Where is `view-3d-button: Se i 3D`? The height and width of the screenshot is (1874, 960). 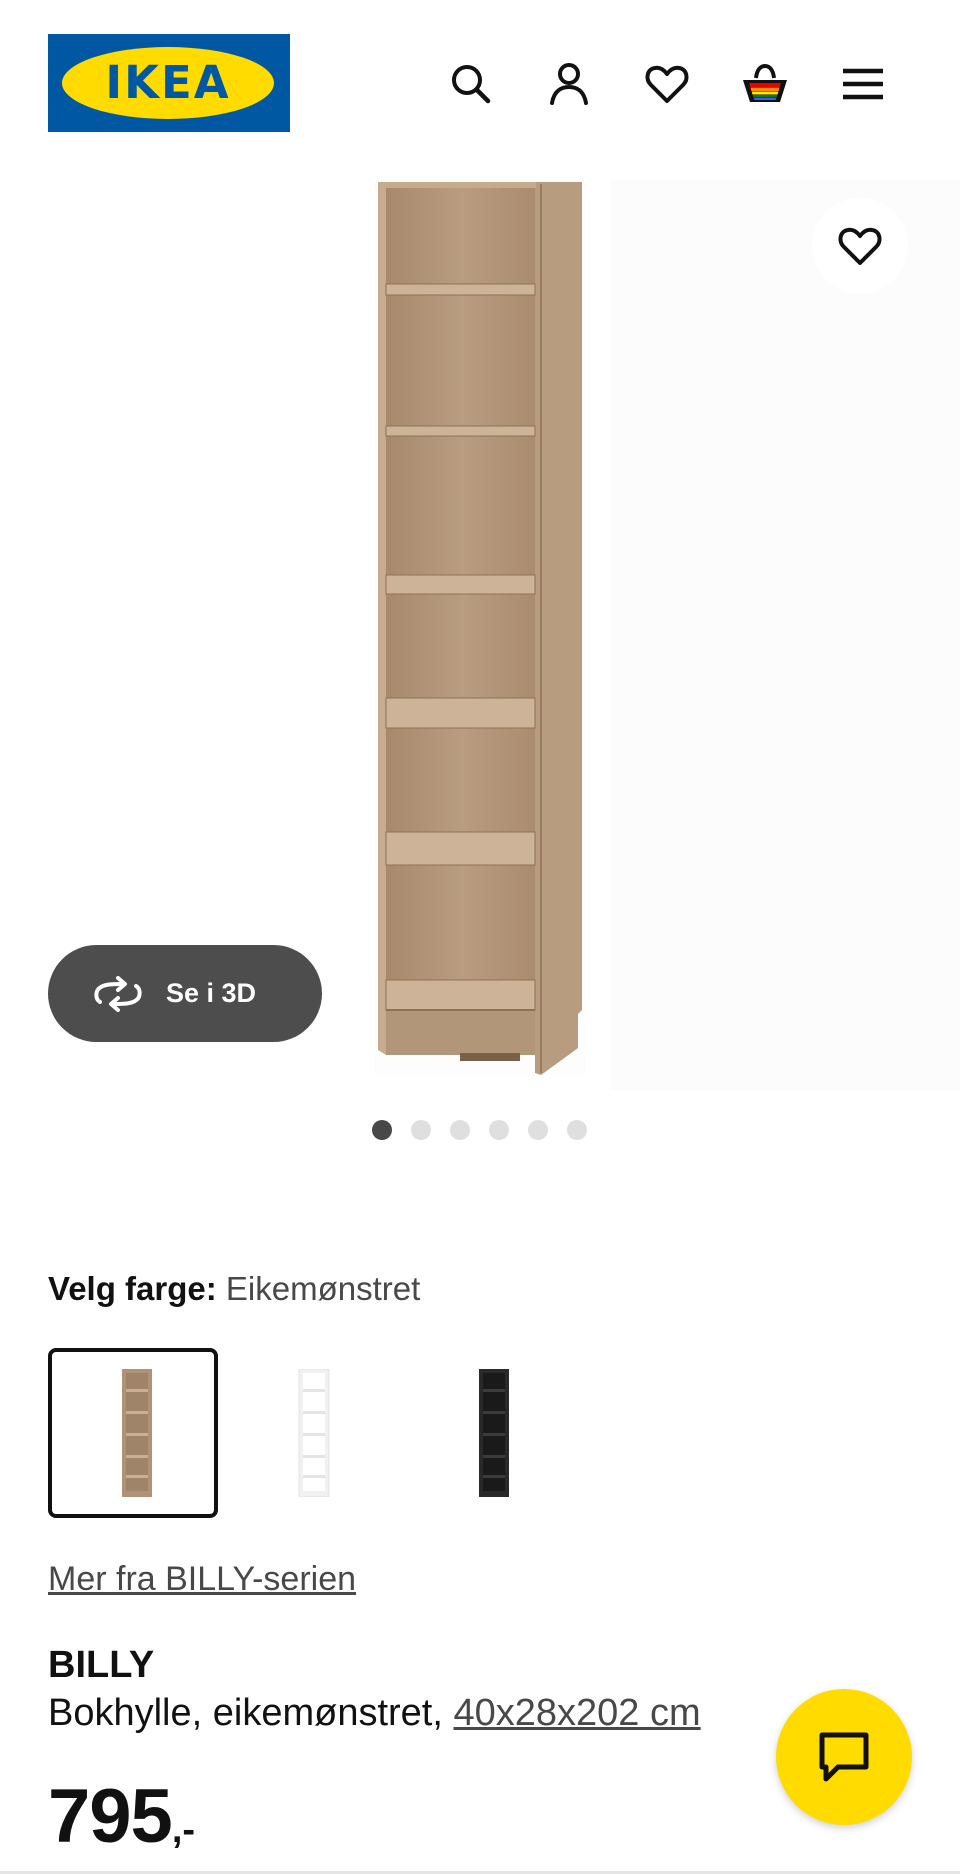
view-3d-button: Se i 3D is located at coordinates (185, 993).